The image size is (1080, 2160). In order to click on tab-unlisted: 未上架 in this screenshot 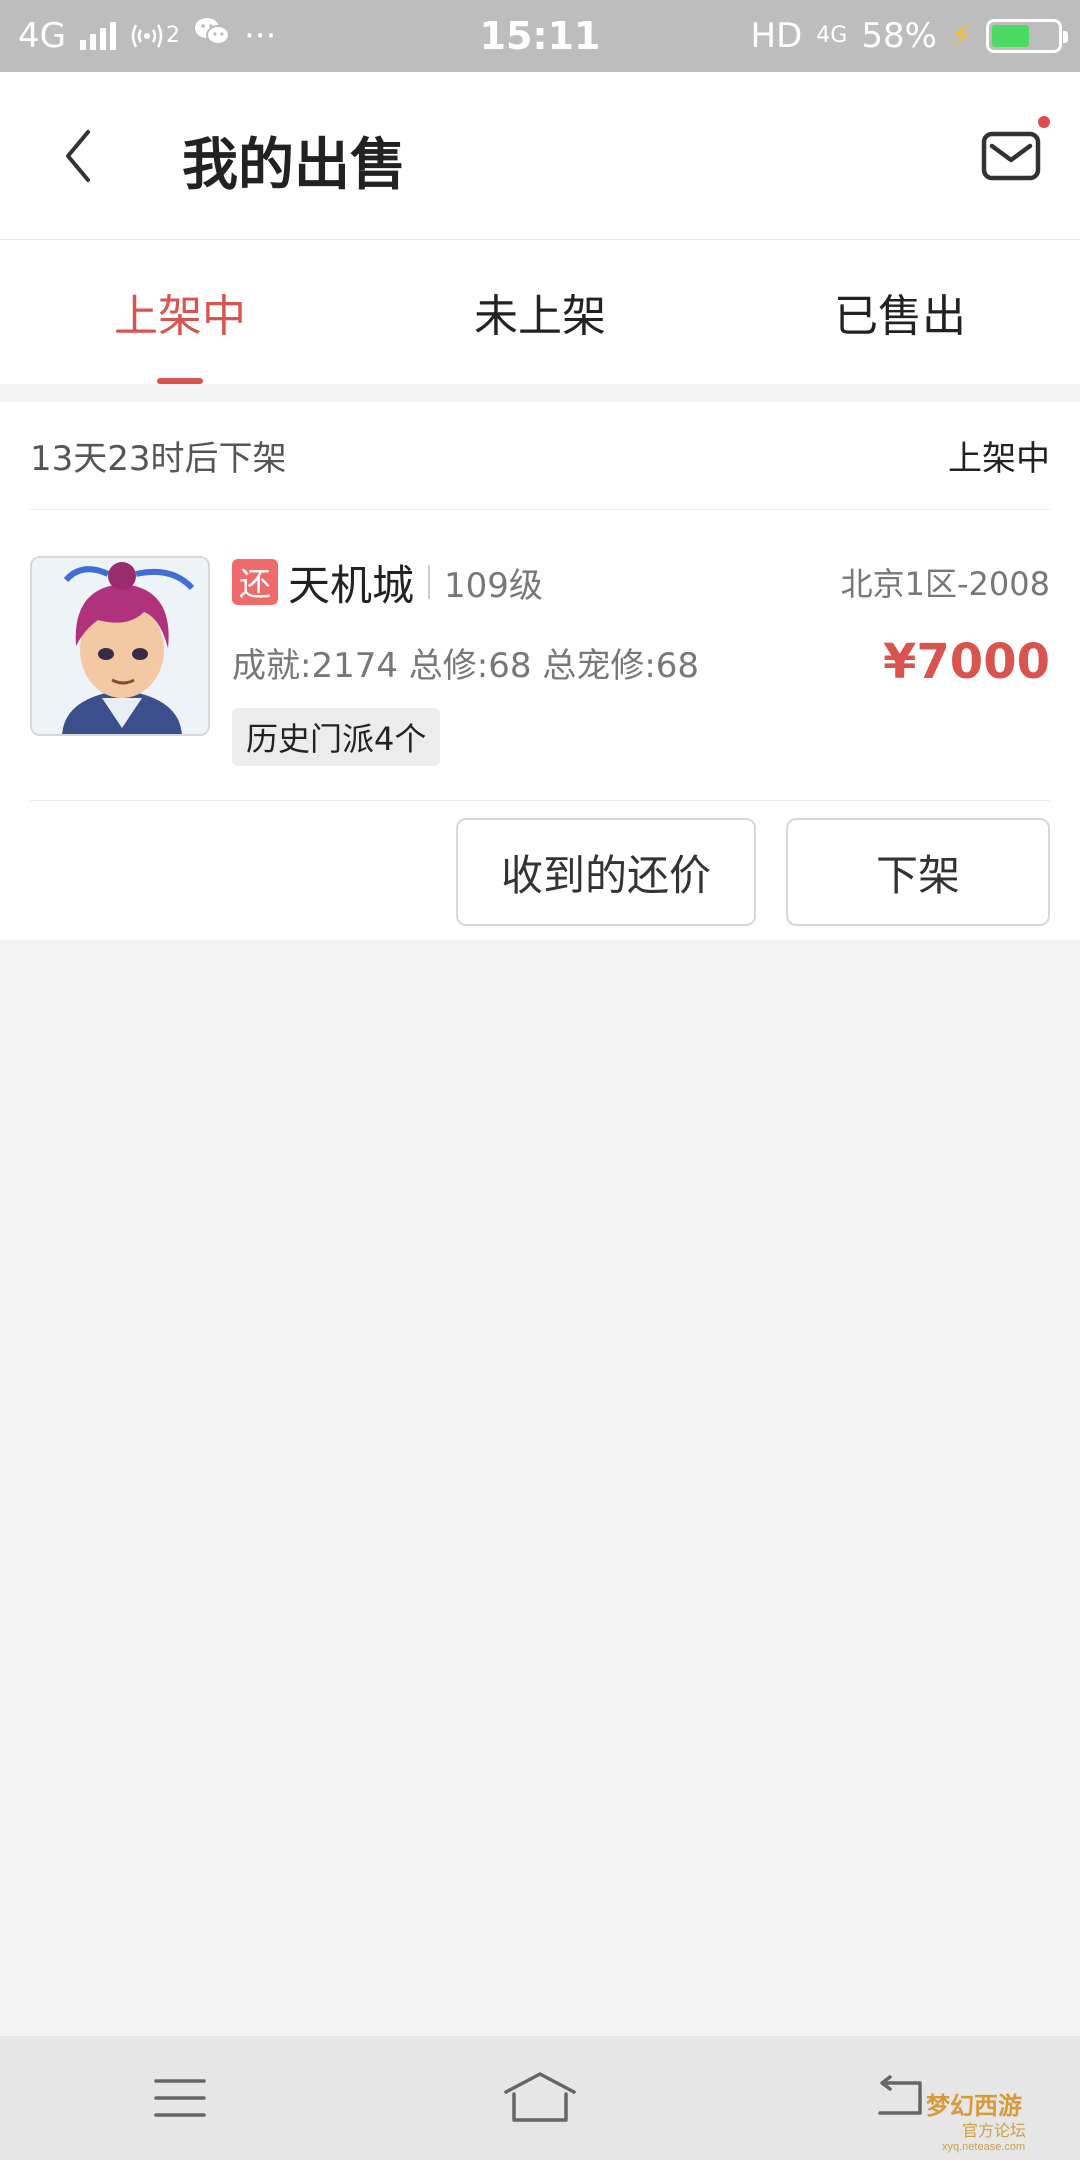, I will do `click(540, 312)`.